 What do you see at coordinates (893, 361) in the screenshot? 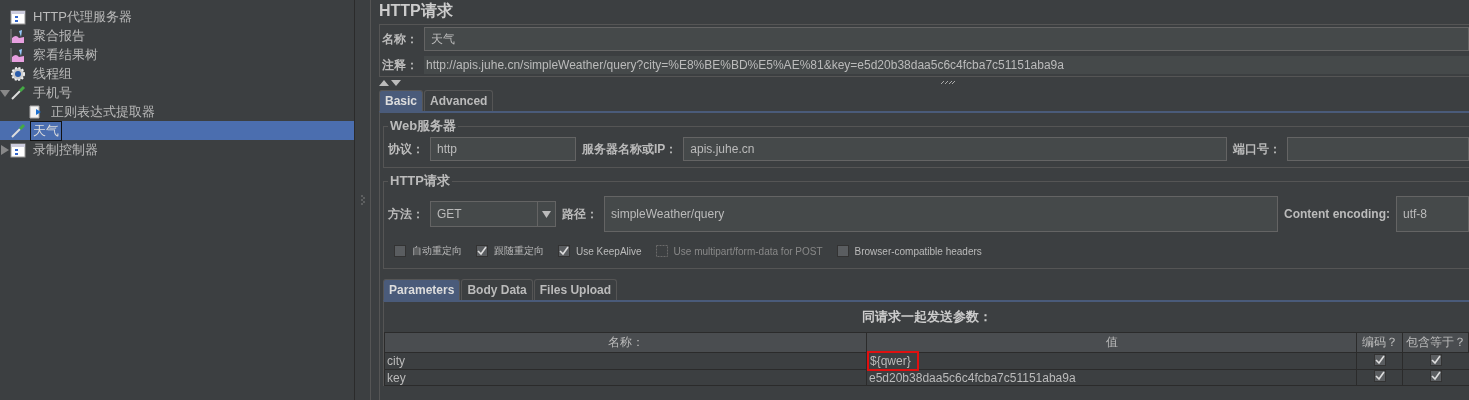
I see `highlighted-cell-text: ${qwer}` at bounding box center [893, 361].